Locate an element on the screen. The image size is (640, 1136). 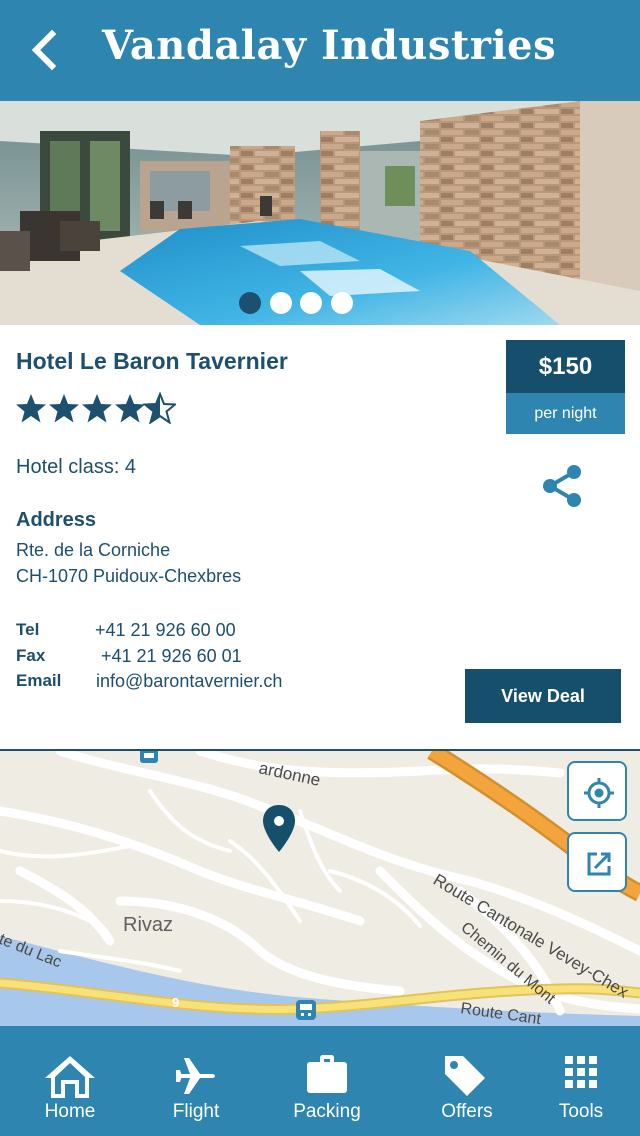
address-heading: Address is located at coordinates (56, 520).